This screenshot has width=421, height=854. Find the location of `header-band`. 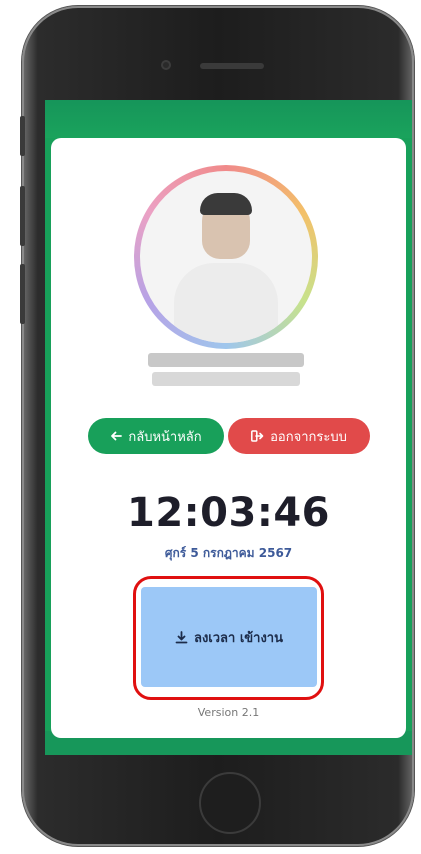

header-band is located at coordinates (228, 119).